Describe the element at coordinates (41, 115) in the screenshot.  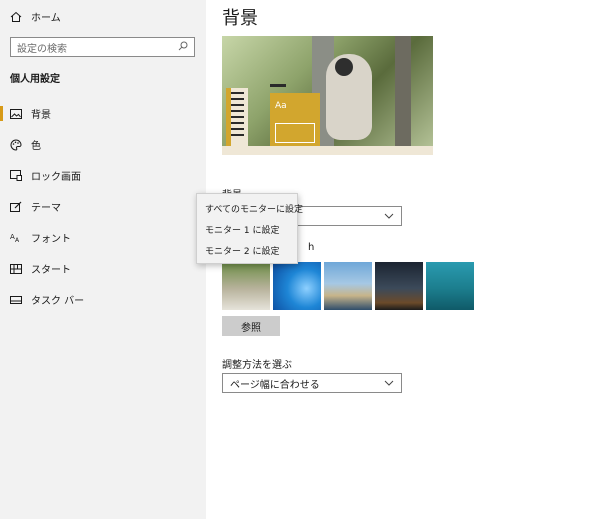
I see `sidebar-item-label: 背景` at that location.